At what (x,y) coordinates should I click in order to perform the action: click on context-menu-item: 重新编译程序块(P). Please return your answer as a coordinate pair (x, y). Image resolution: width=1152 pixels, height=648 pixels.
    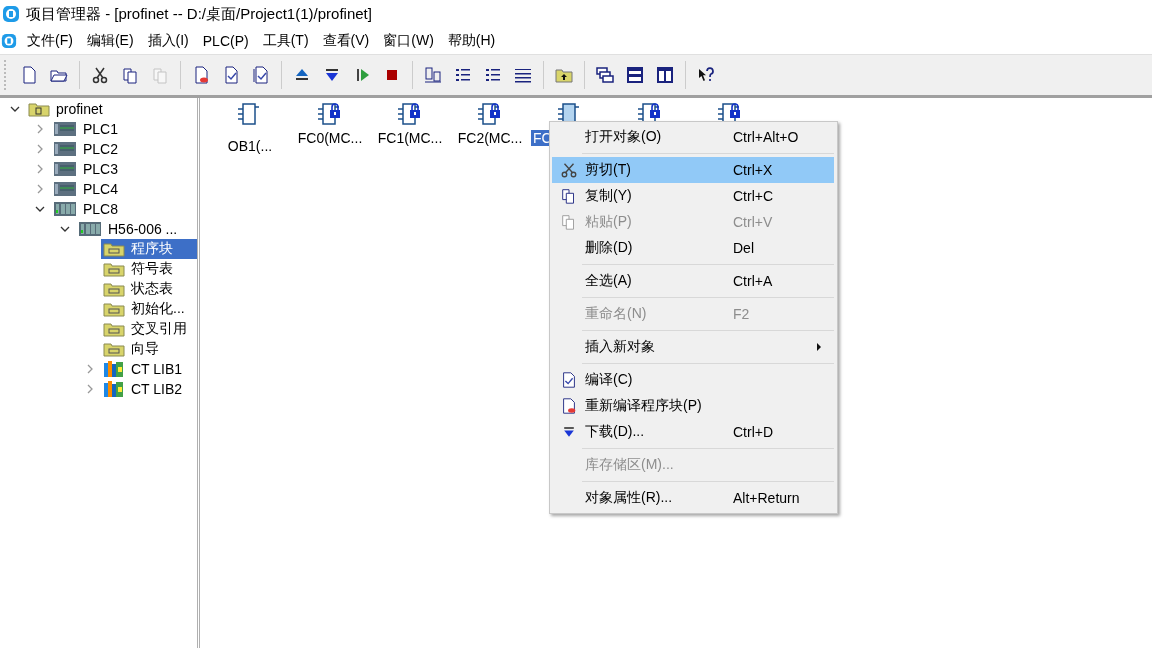
    Looking at the image, I should click on (693, 406).